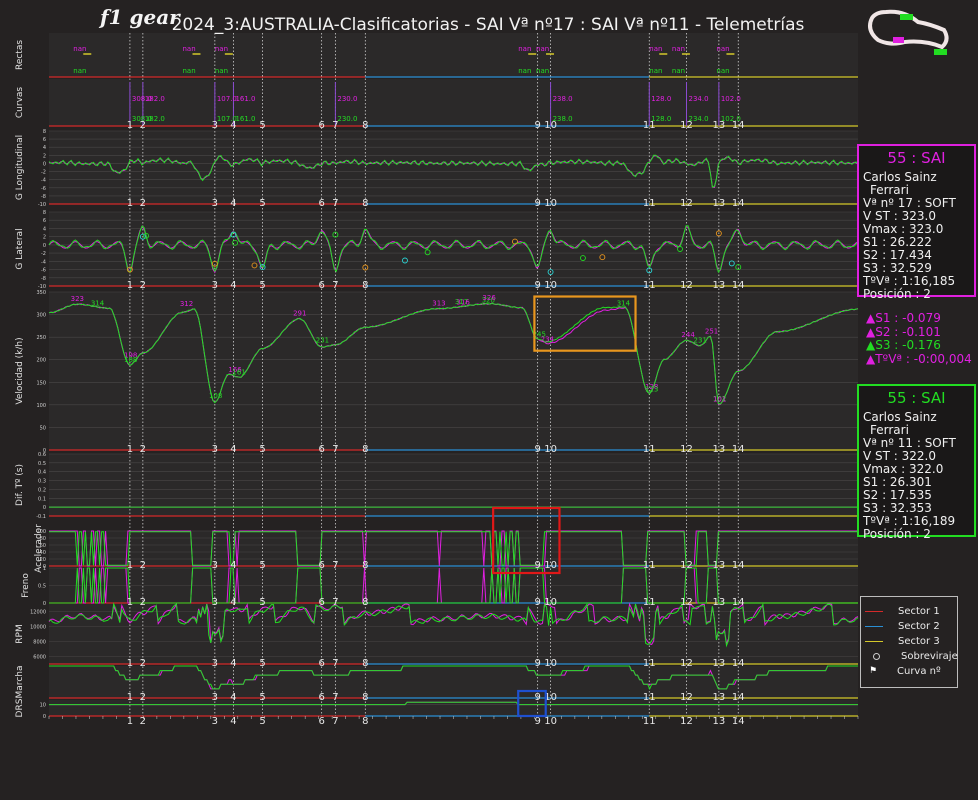 The width and height of the screenshot is (978, 800). Describe the element at coordinates (221, 49) in the screenshot. I see `recta-value-lap17: nan` at that location.